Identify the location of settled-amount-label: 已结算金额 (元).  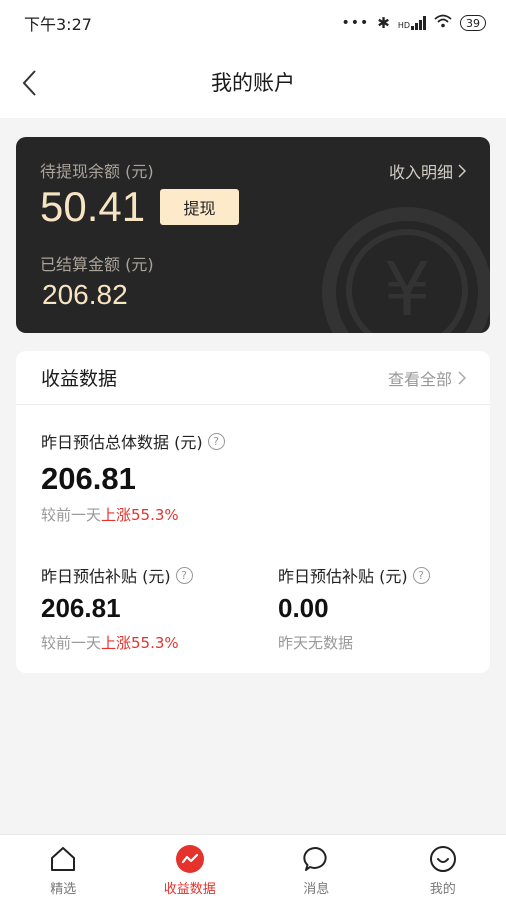
(97, 264).